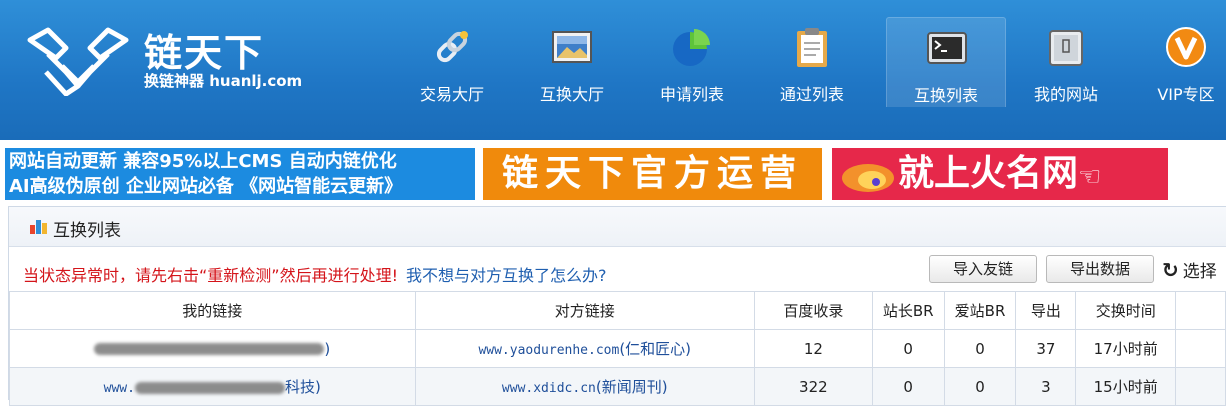 This screenshot has height=406, width=1226. Describe the element at coordinates (452, 47) in the screenshot. I see `chain-link-icon` at that location.